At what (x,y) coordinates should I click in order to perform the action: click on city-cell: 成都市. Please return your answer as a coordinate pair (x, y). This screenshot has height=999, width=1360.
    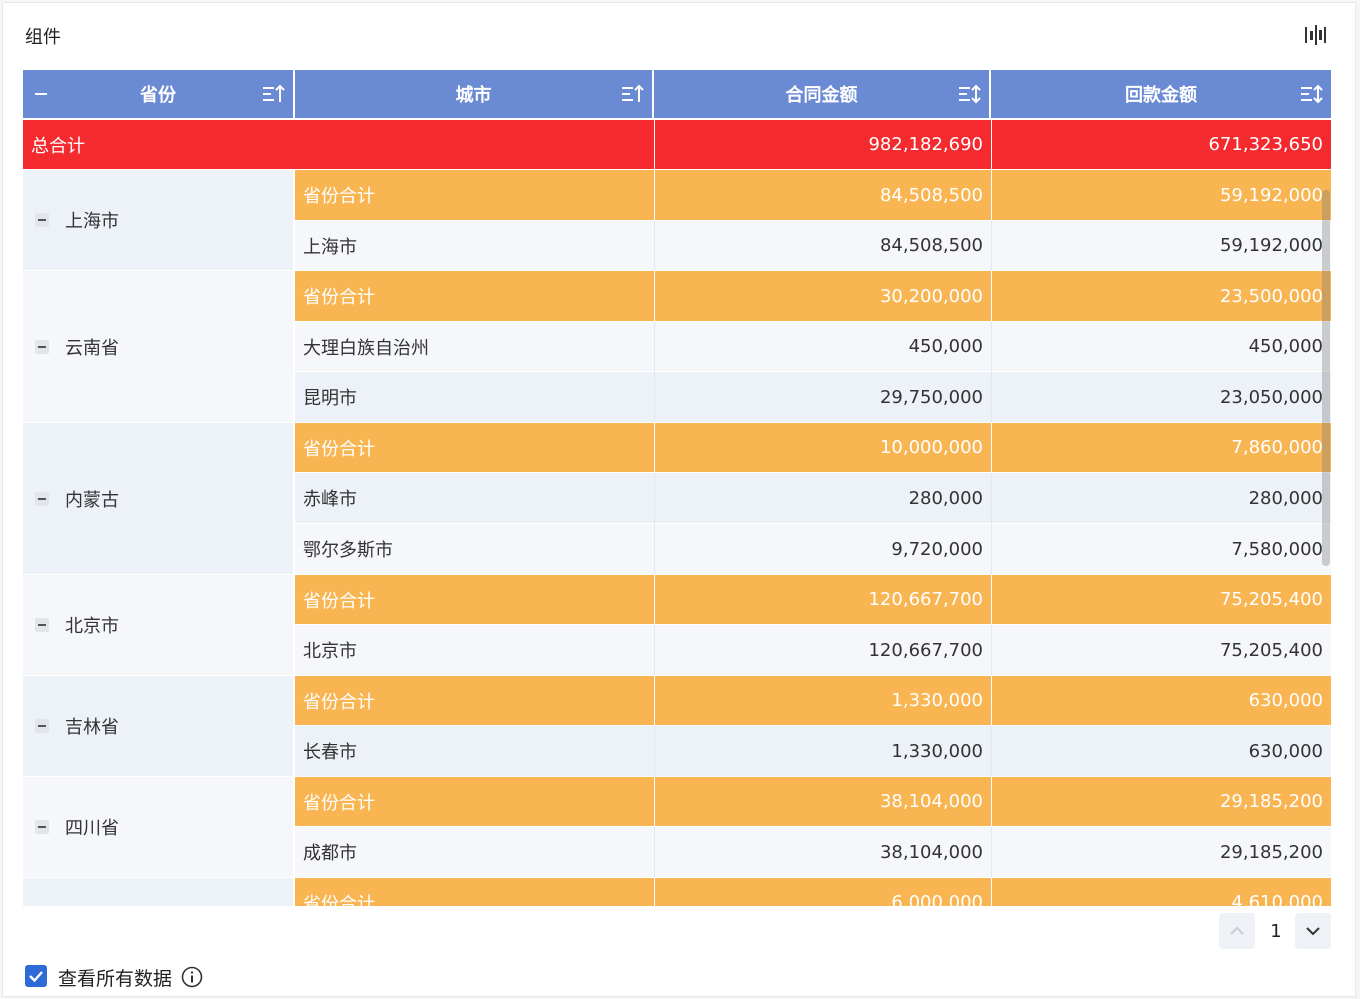
    Looking at the image, I should click on (474, 852).